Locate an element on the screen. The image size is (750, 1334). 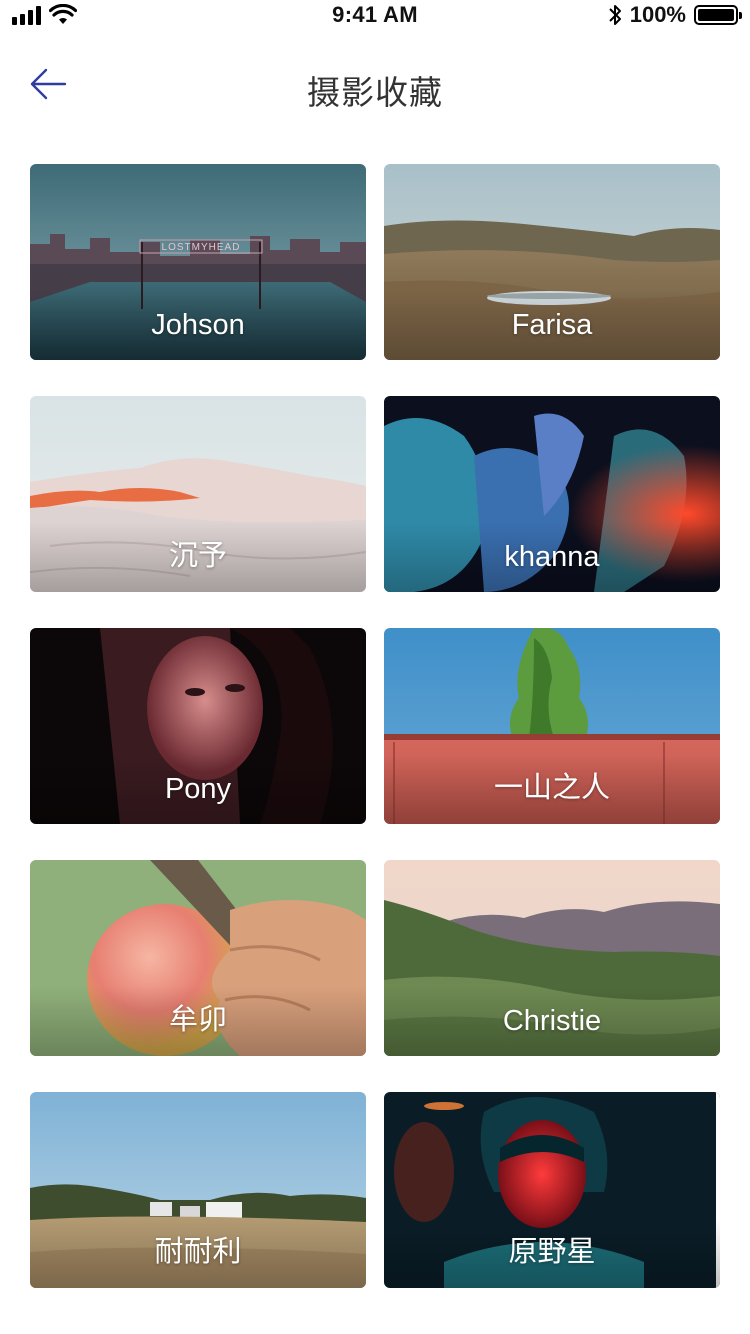
status-bar: 9:41 AM 100% is located at coordinates (375, 16).